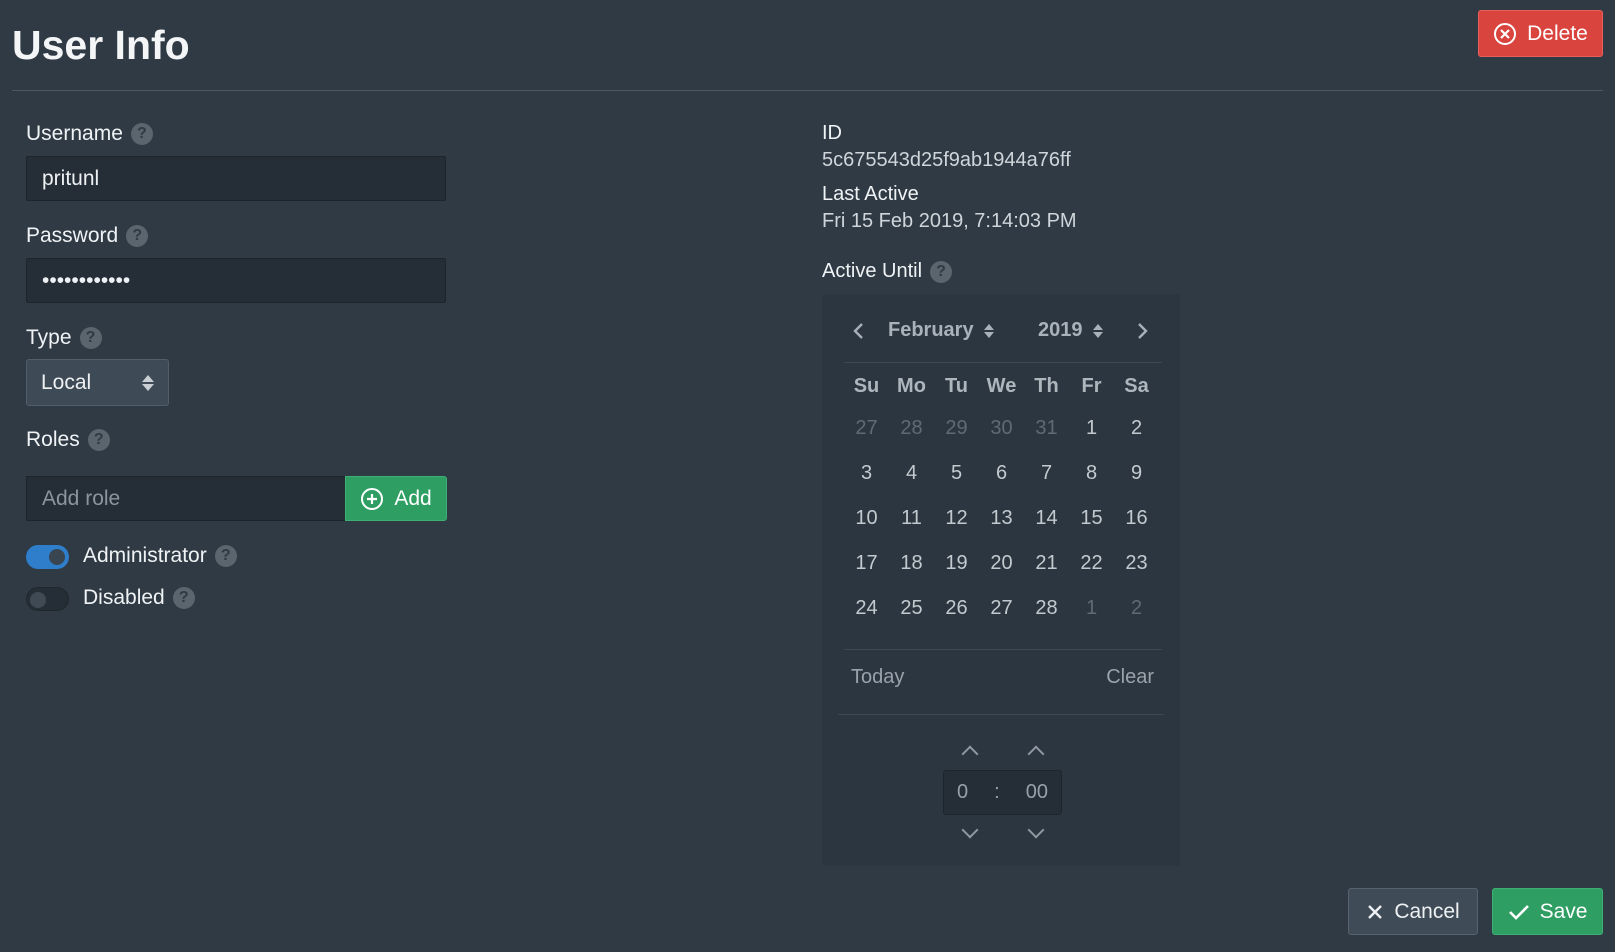  I want to click on last-active-value: Fri 15 Feb 2019, 7:14:03 PM, so click(949, 221).